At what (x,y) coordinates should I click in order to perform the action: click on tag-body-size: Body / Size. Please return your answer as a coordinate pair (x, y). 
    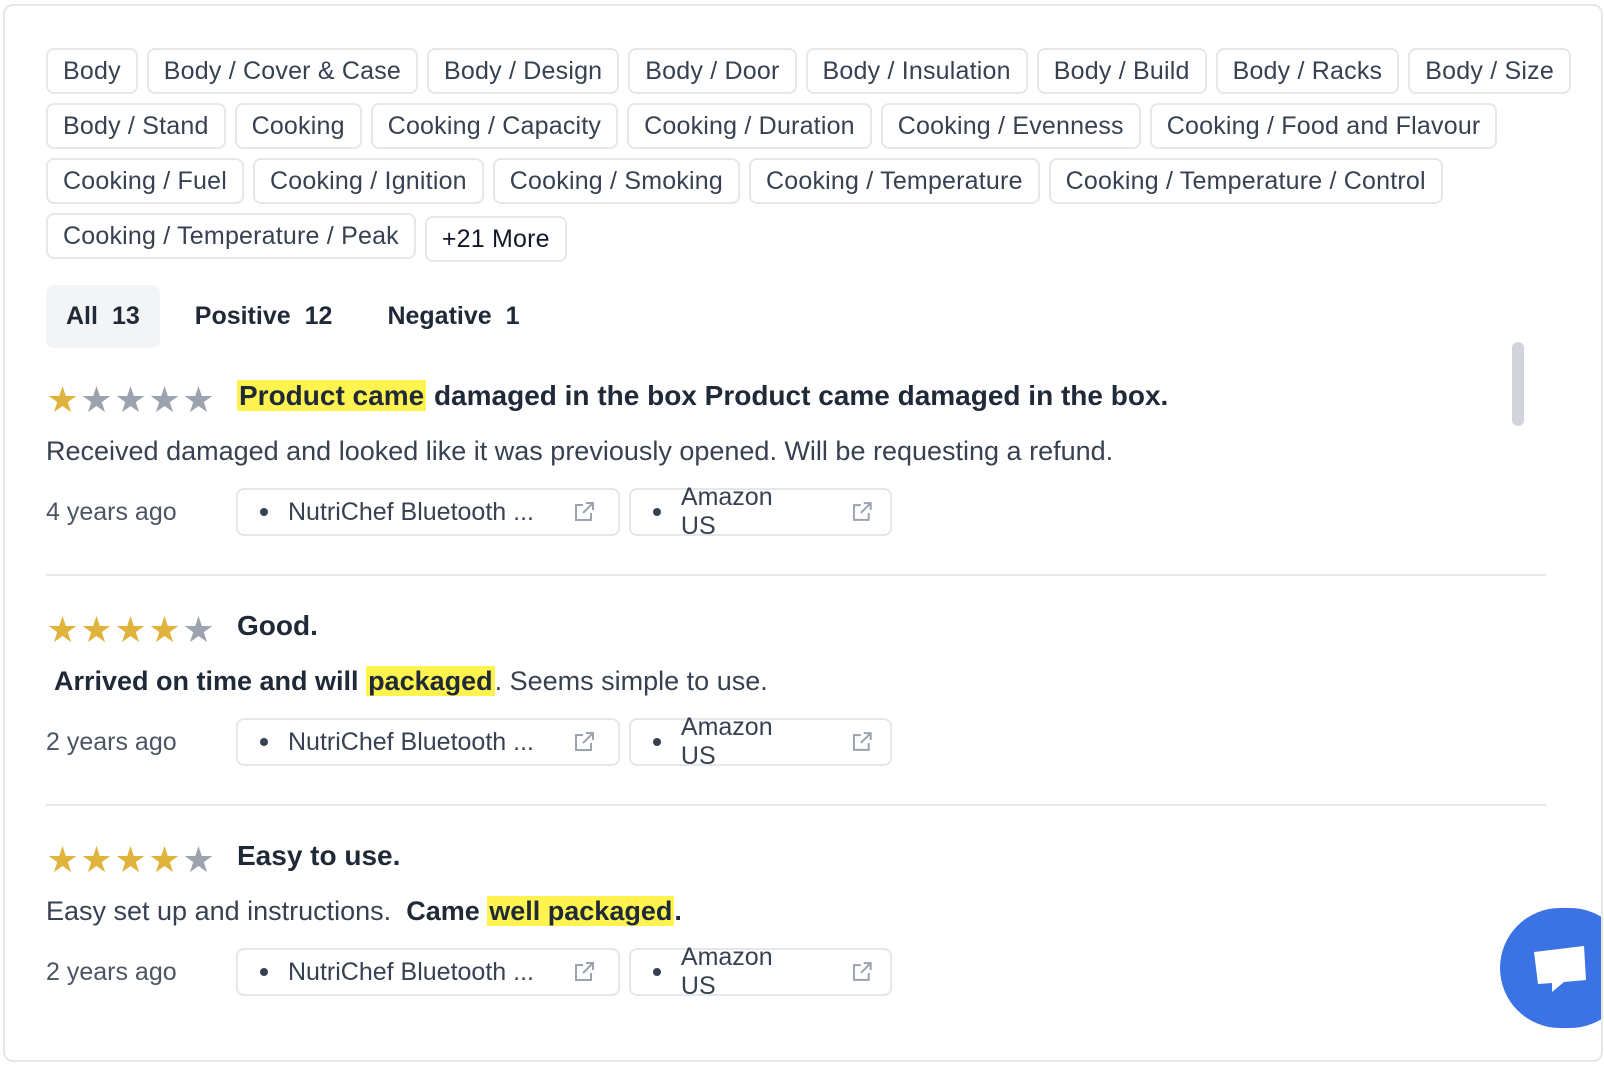
    Looking at the image, I should click on (1489, 71).